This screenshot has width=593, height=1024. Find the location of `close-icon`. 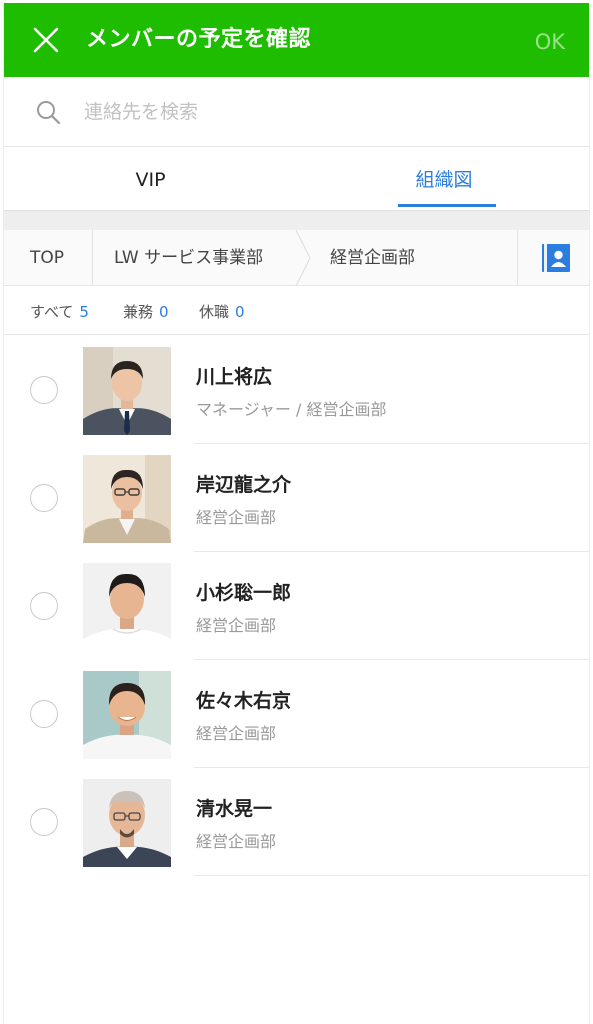

close-icon is located at coordinates (46, 40).